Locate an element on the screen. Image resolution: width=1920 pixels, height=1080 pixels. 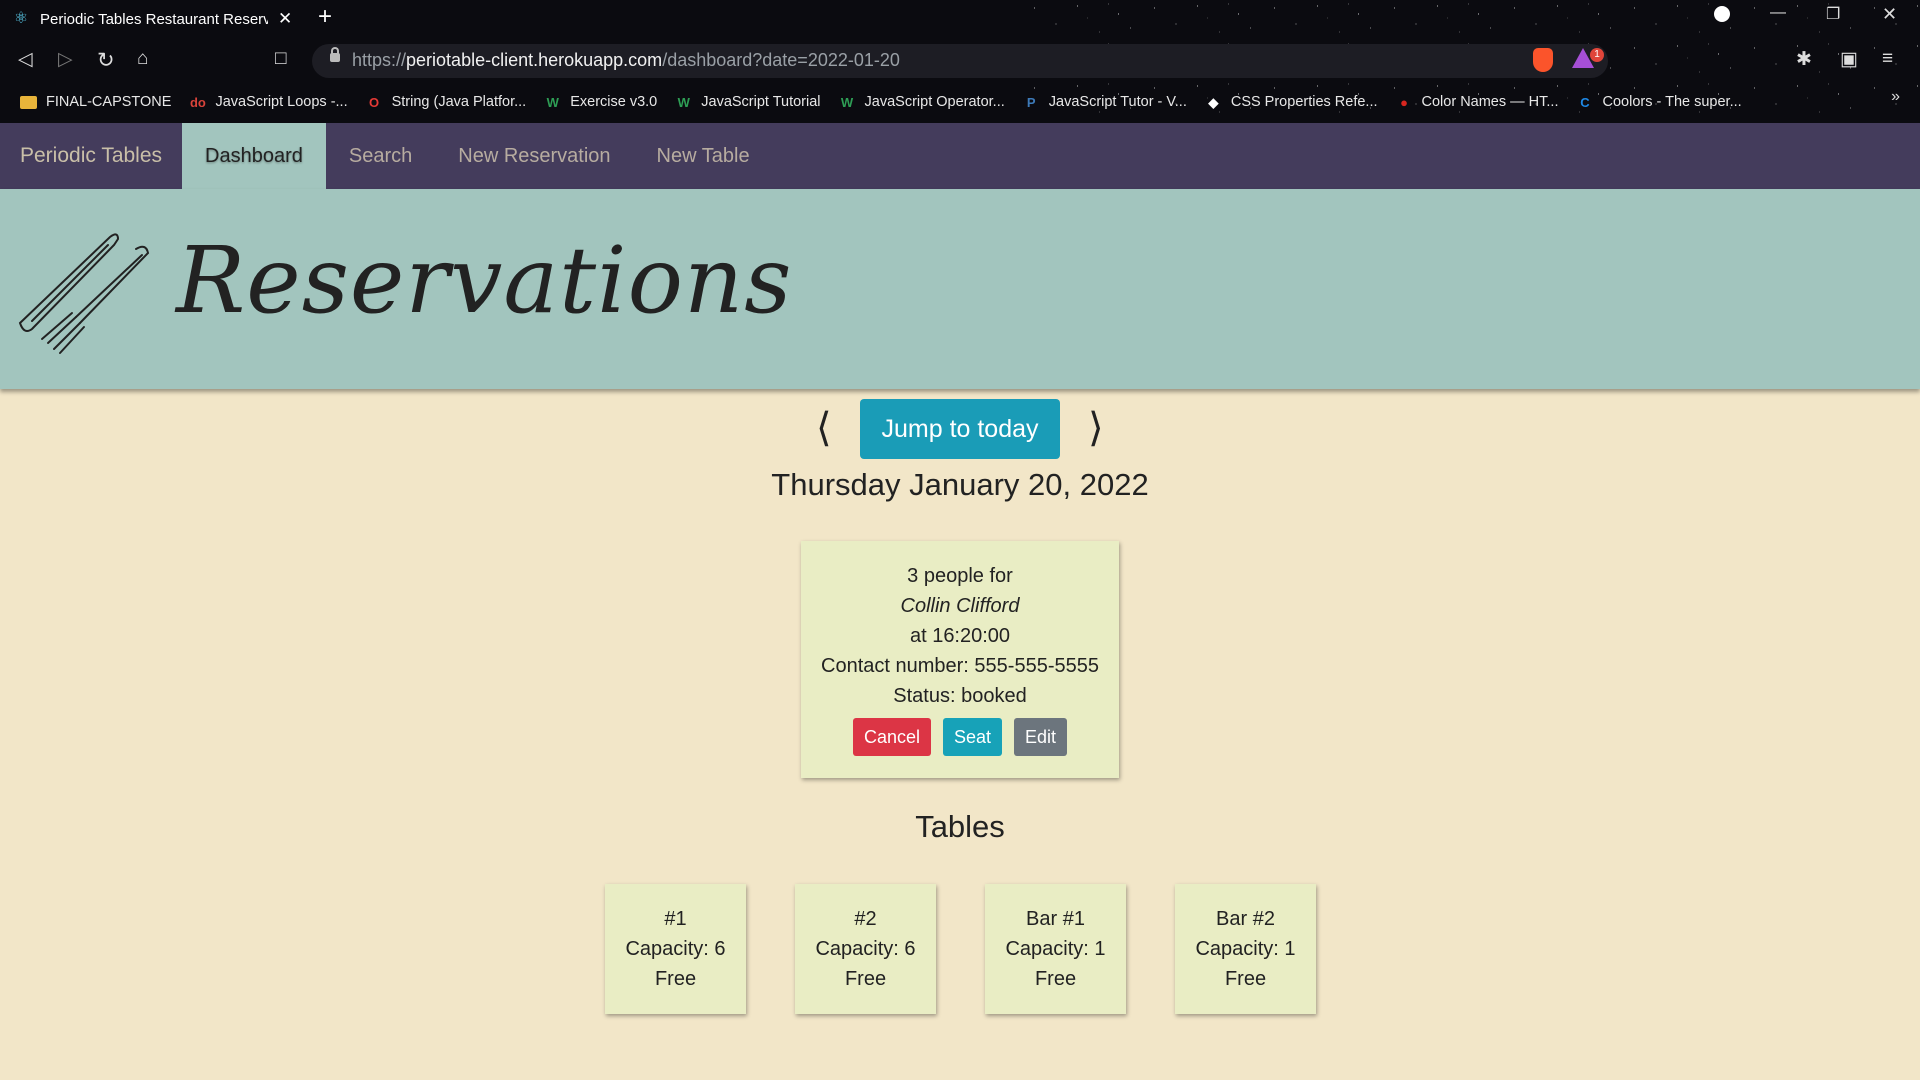
reservation-contact: Contact number: 555-555-5555 is located at coordinates (960, 666).